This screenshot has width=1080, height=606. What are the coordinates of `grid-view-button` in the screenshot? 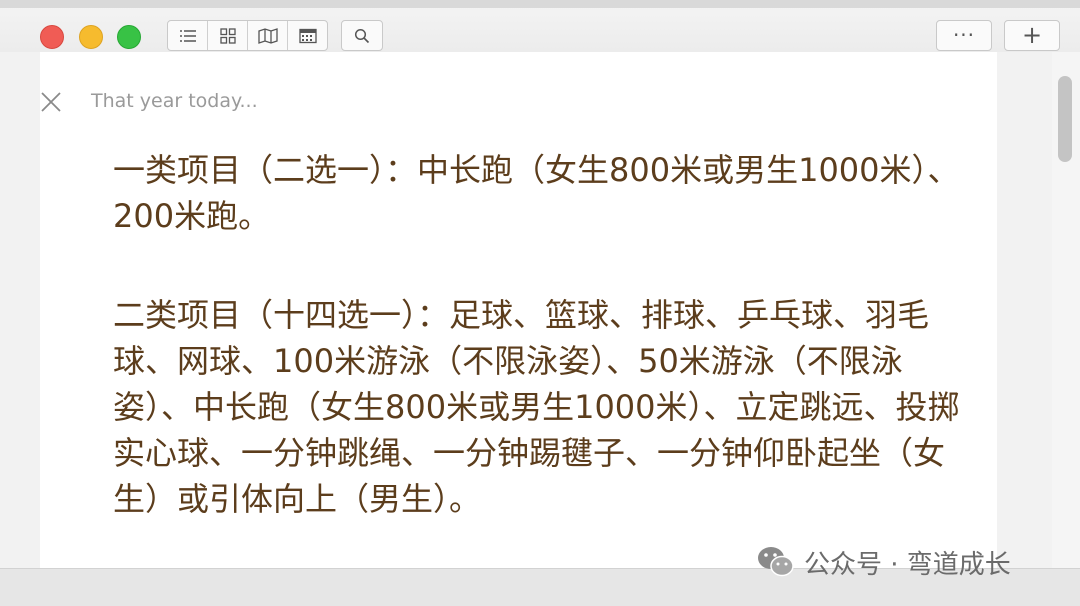 It's located at (228, 35).